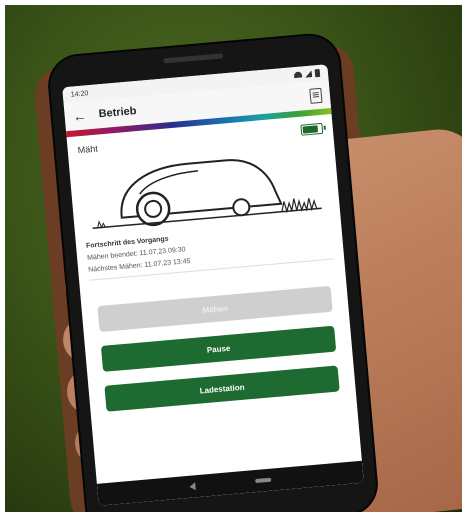 Image resolution: width=467 pixels, height=517 pixels. What do you see at coordinates (298, 75) in the screenshot?
I see `wifi-icon` at bounding box center [298, 75].